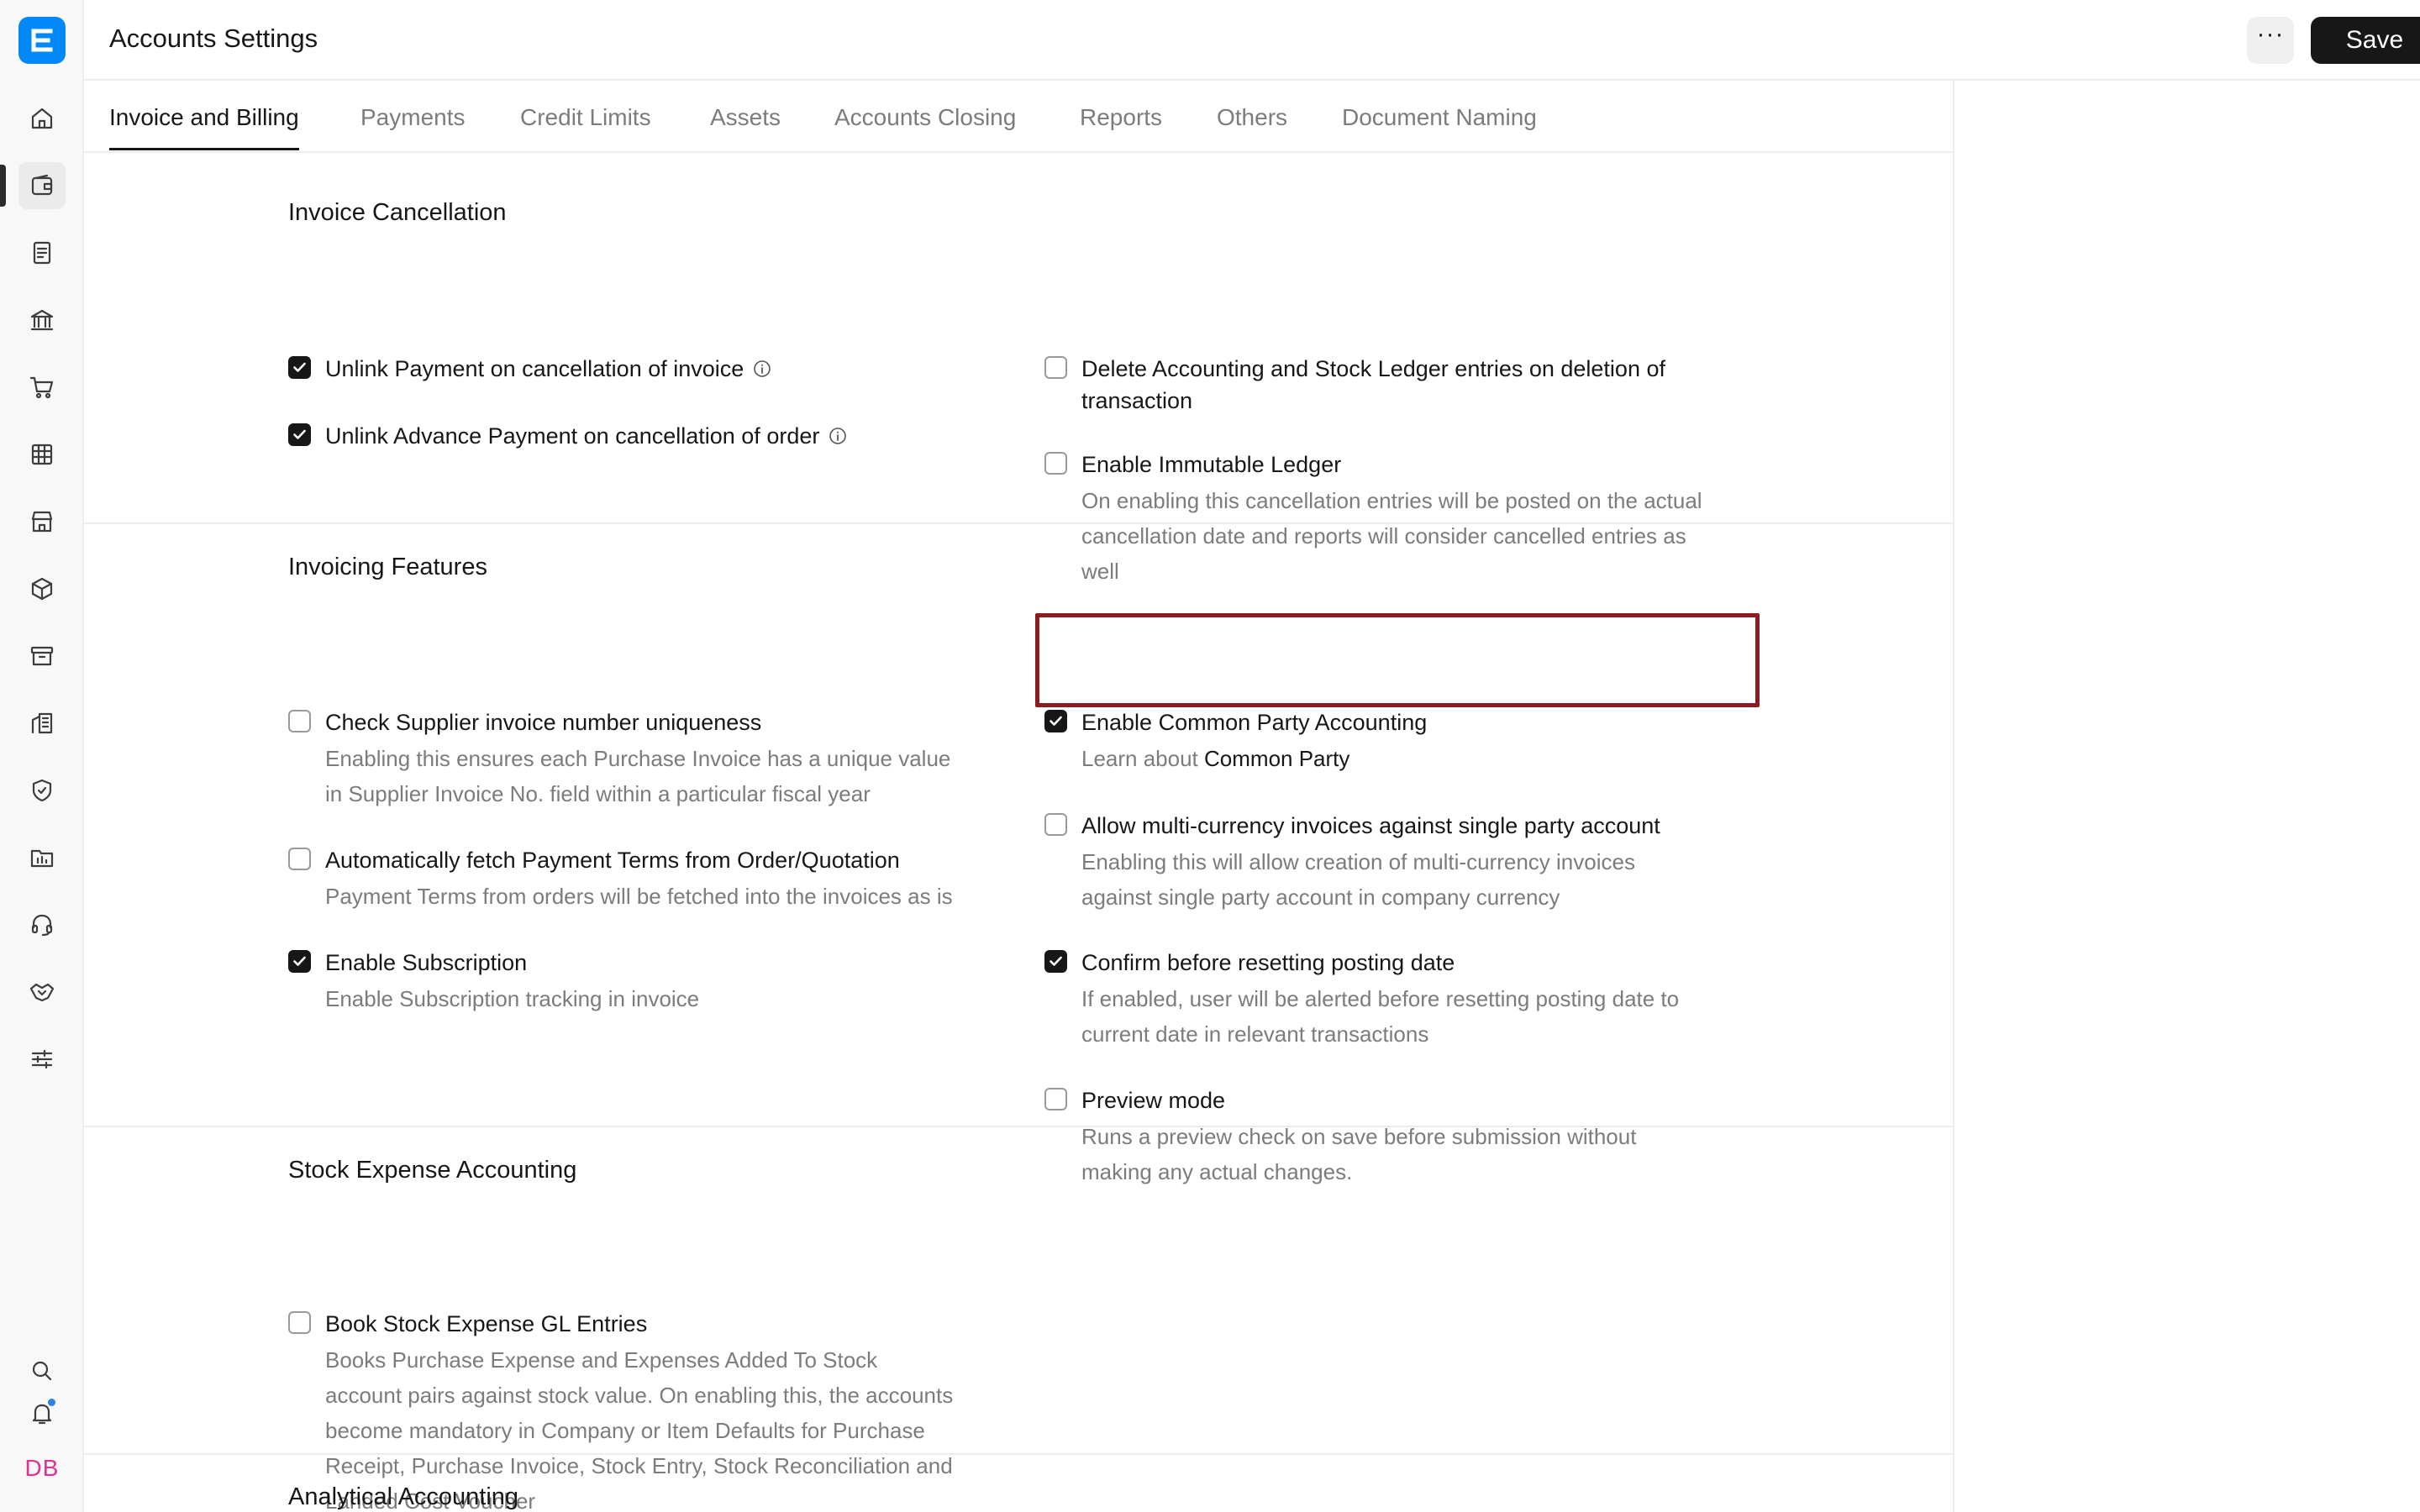 The height and width of the screenshot is (1512, 2420). What do you see at coordinates (42, 756) in the screenshot?
I see `sidebar: DB` at bounding box center [42, 756].